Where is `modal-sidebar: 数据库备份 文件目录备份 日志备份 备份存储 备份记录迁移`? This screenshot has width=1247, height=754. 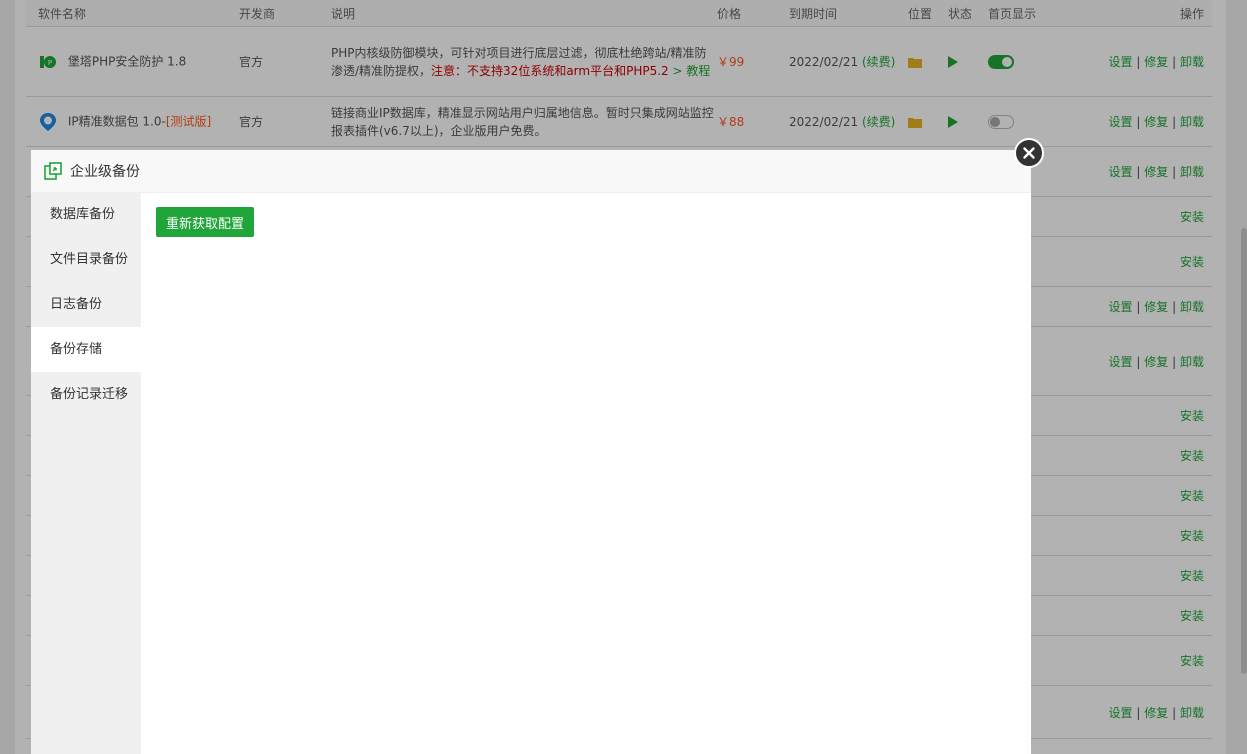 modal-sidebar: 数据库备份 文件目录备份 日志备份 备份存储 备份记录迁移 is located at coordinates (86, 473).